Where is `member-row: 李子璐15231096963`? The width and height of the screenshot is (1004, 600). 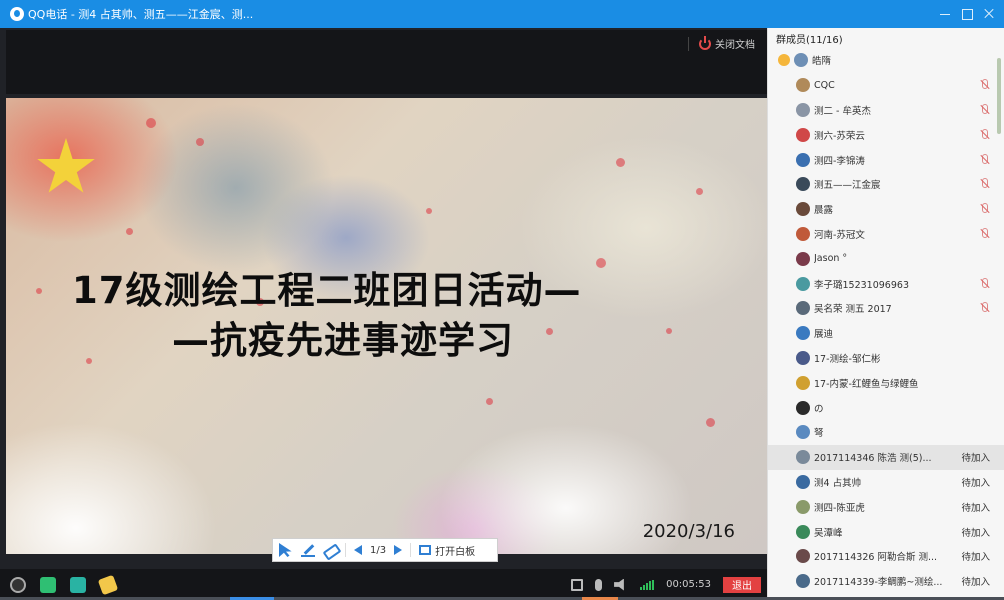
member-row: 李子璐15231096963 is located at coordinates (886, 283).